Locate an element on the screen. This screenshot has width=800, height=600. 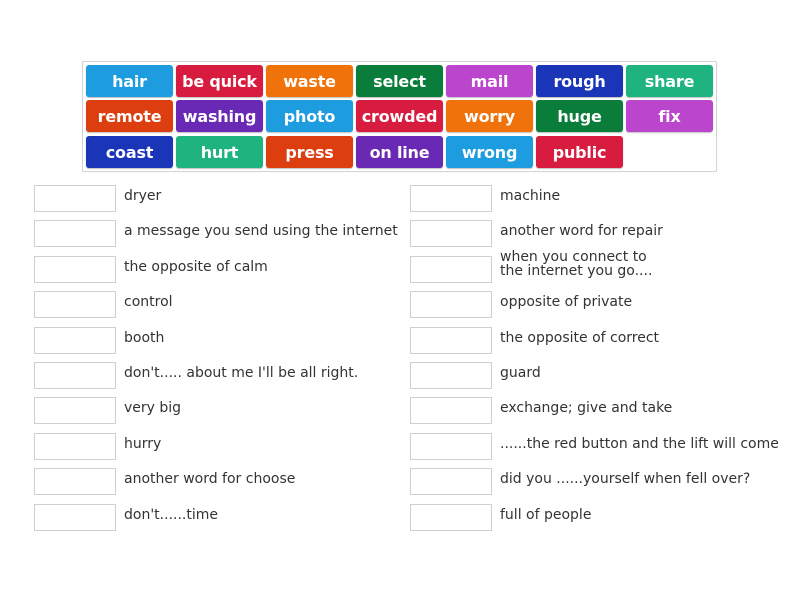
word-tile: public is located at coordinates (579, 152).